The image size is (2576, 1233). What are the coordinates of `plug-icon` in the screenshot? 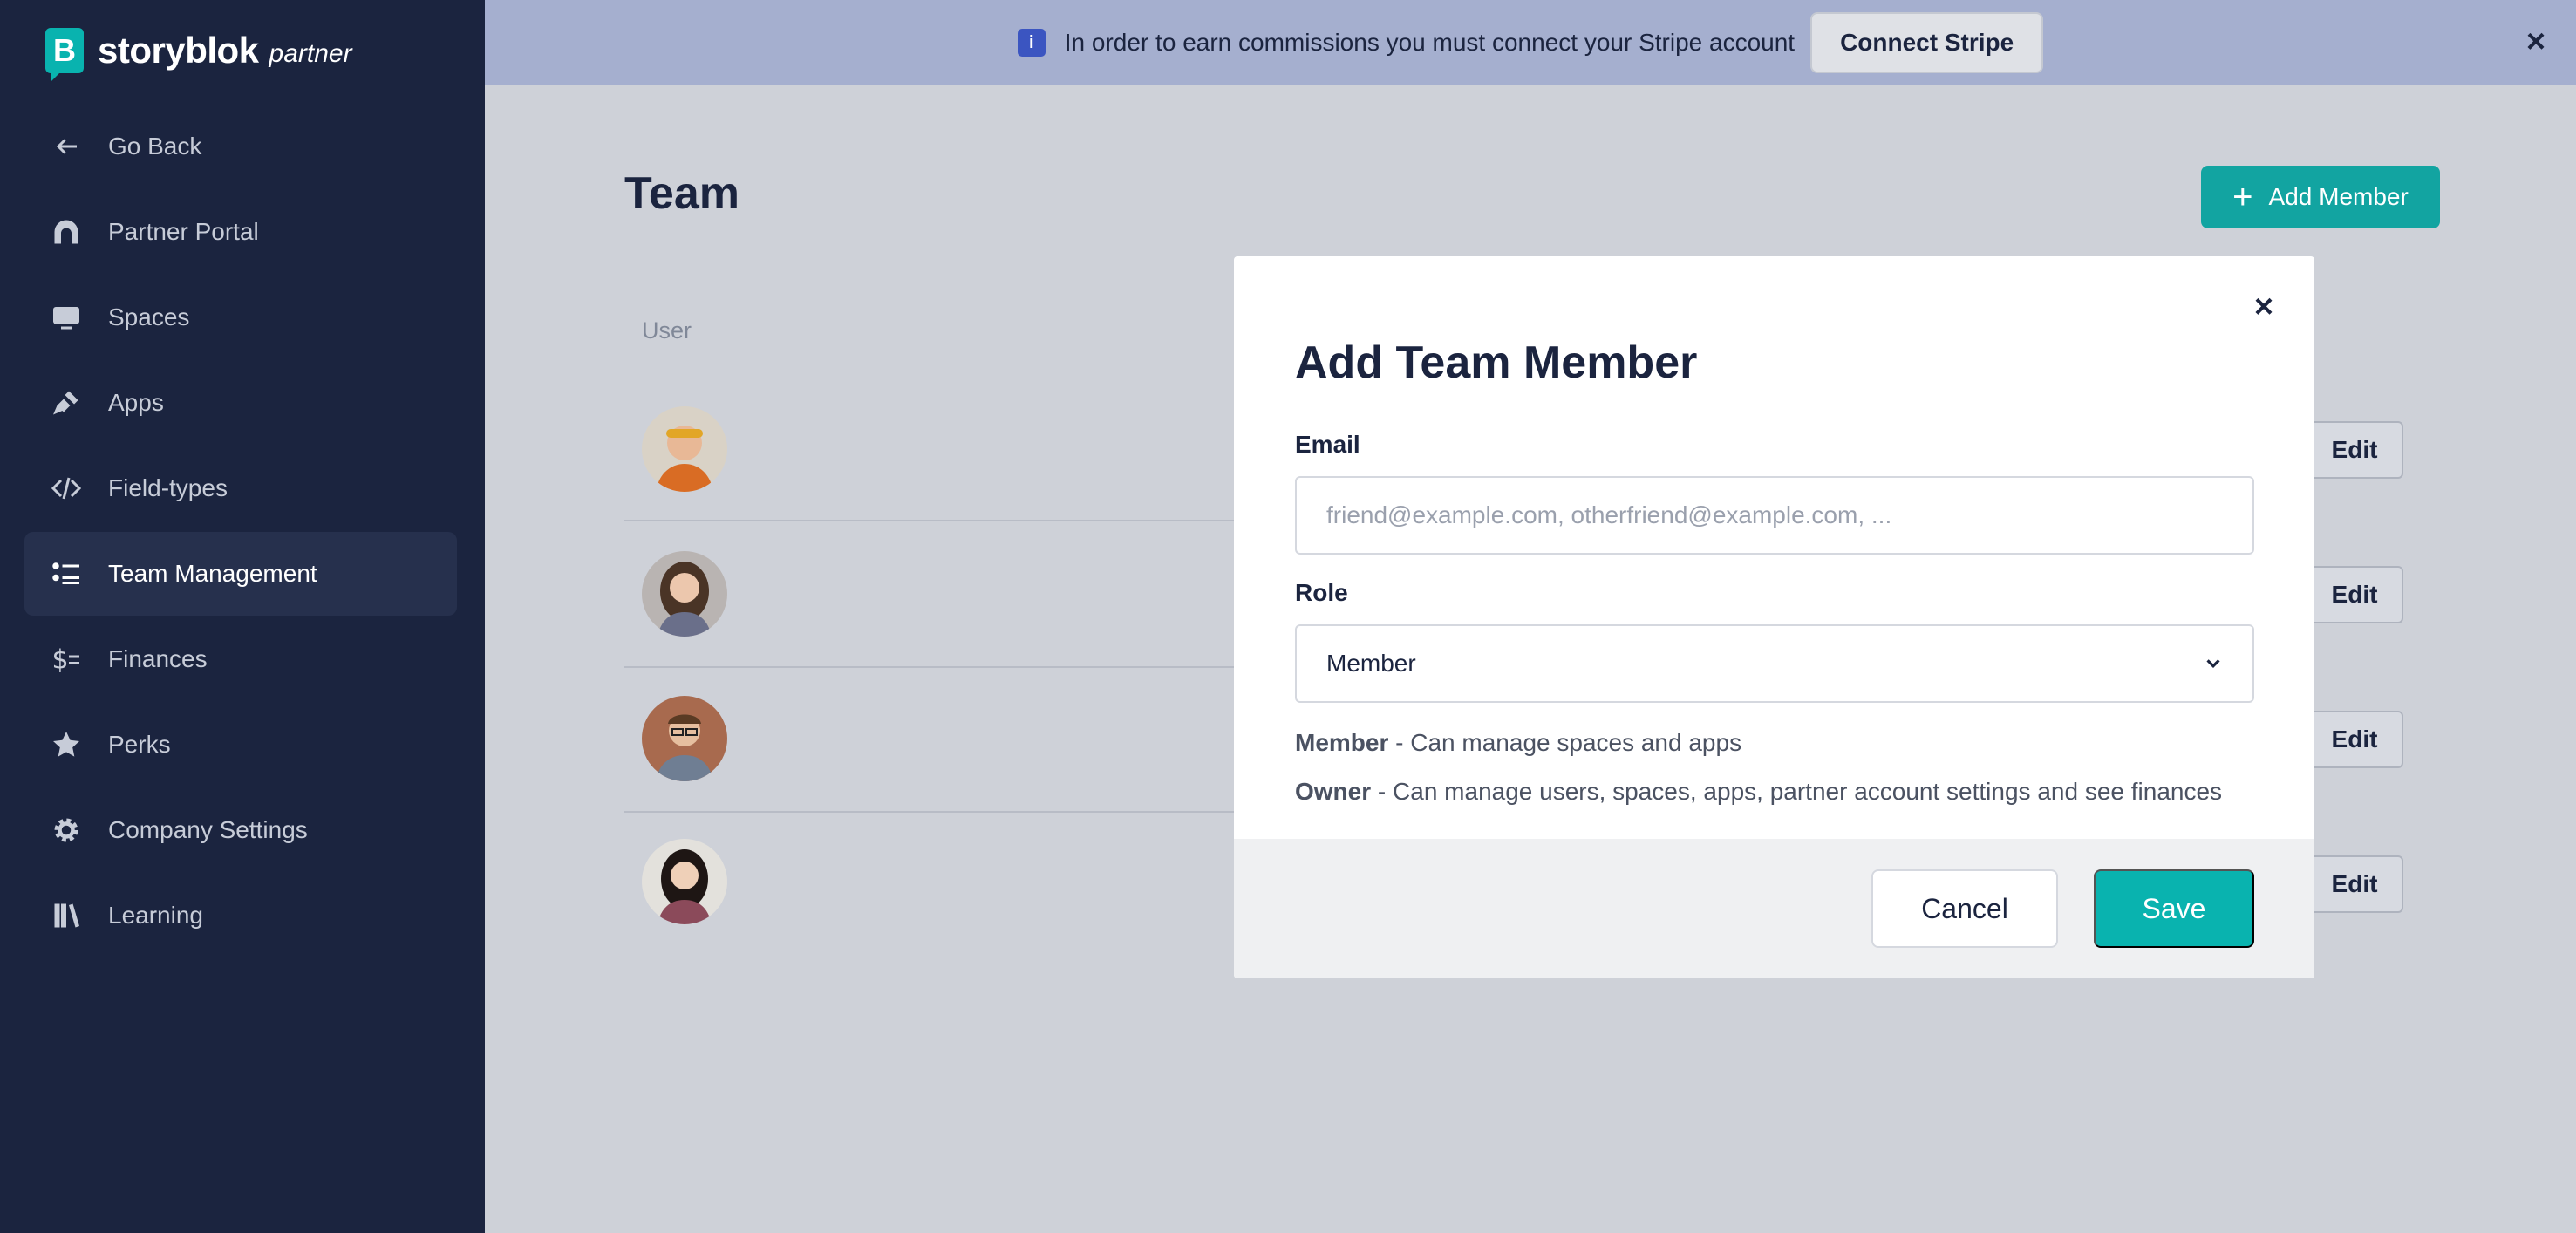 It's located at (66, 403).